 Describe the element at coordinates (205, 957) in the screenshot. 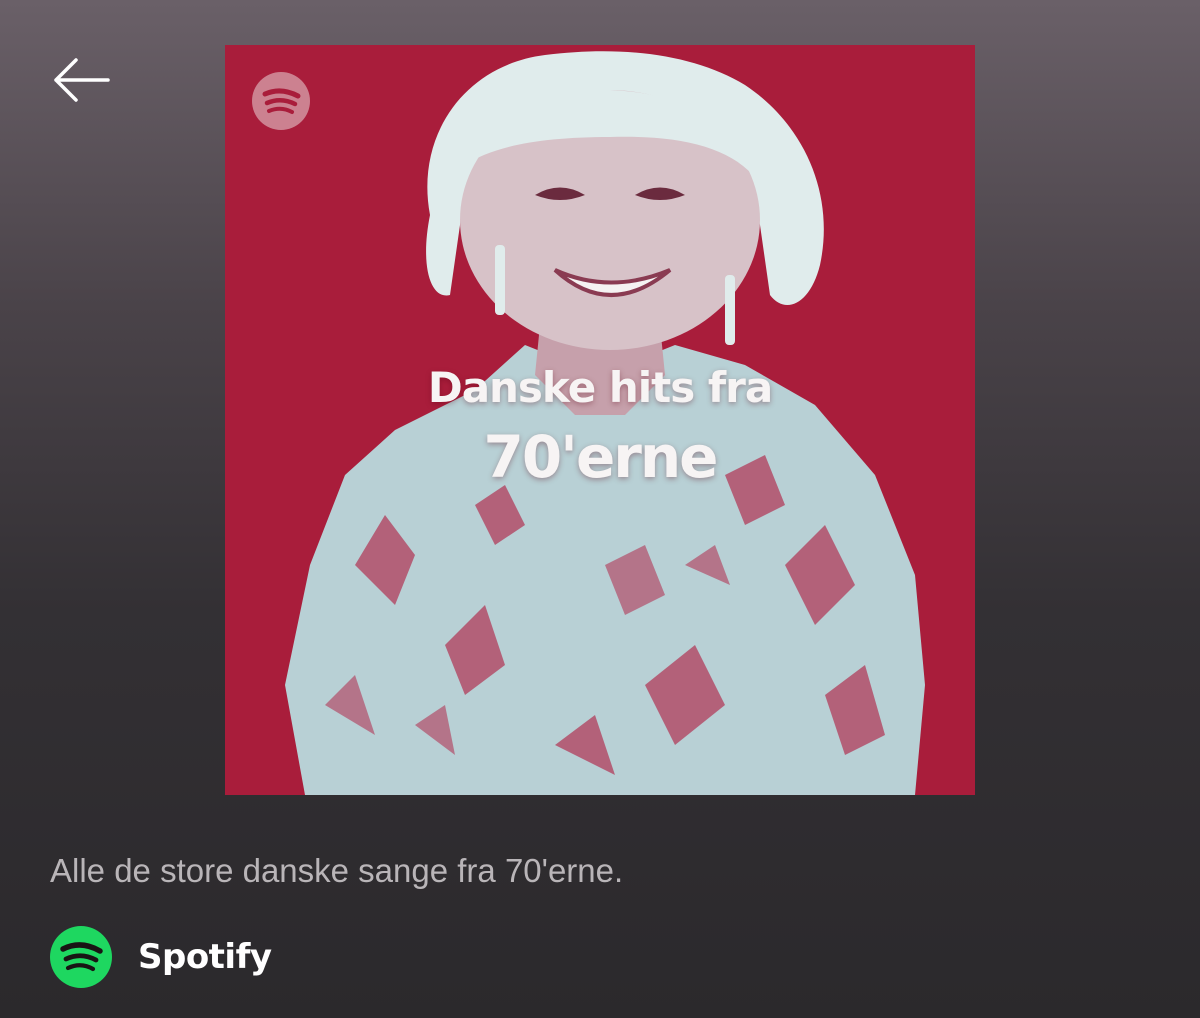

I see `owner-name: Spotify` at that location.